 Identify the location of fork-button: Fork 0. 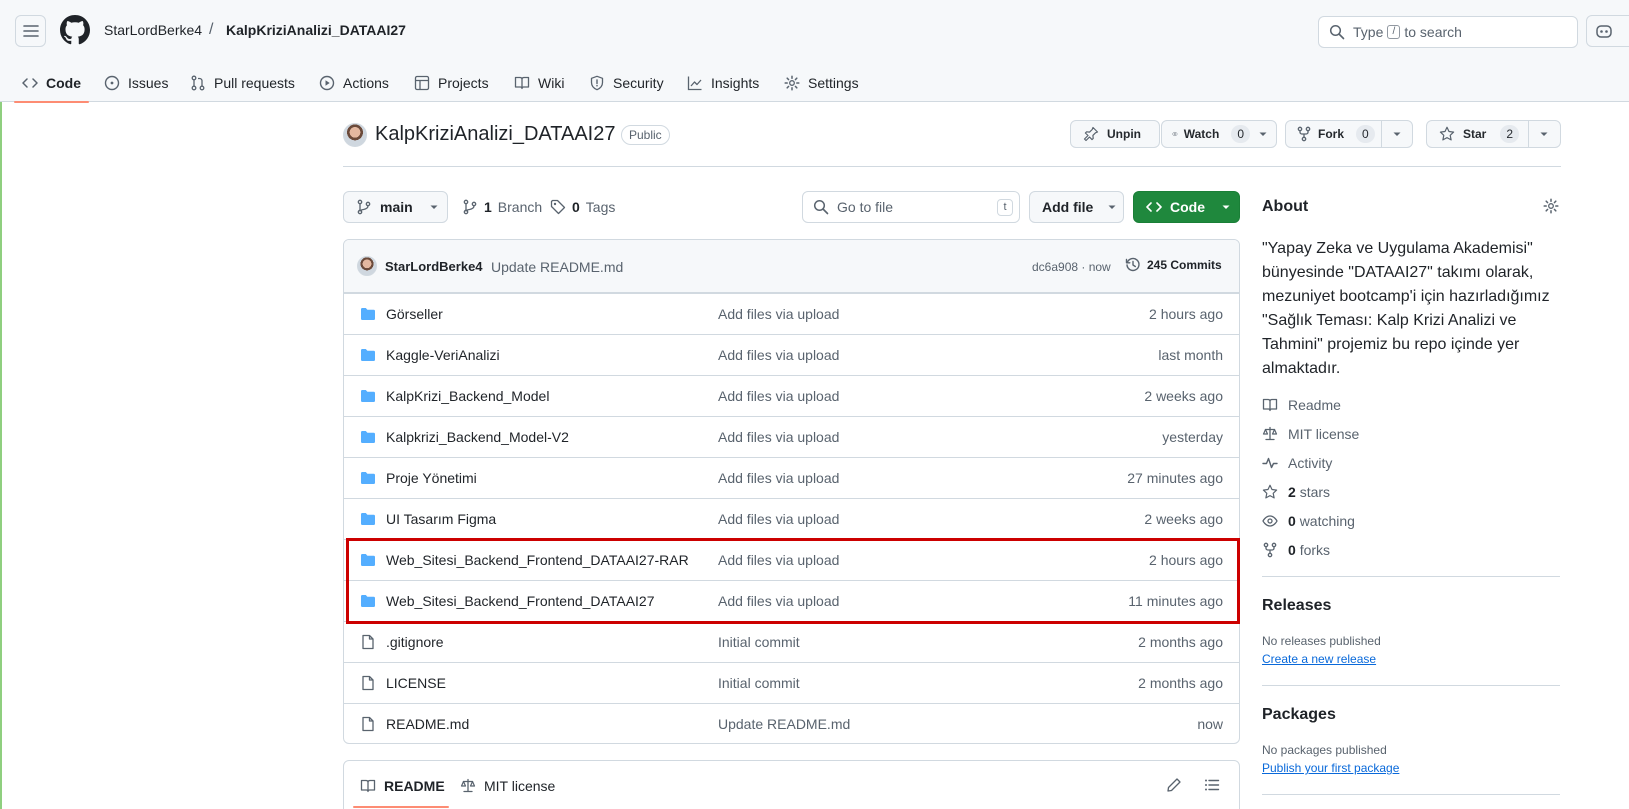
(1333, 134).